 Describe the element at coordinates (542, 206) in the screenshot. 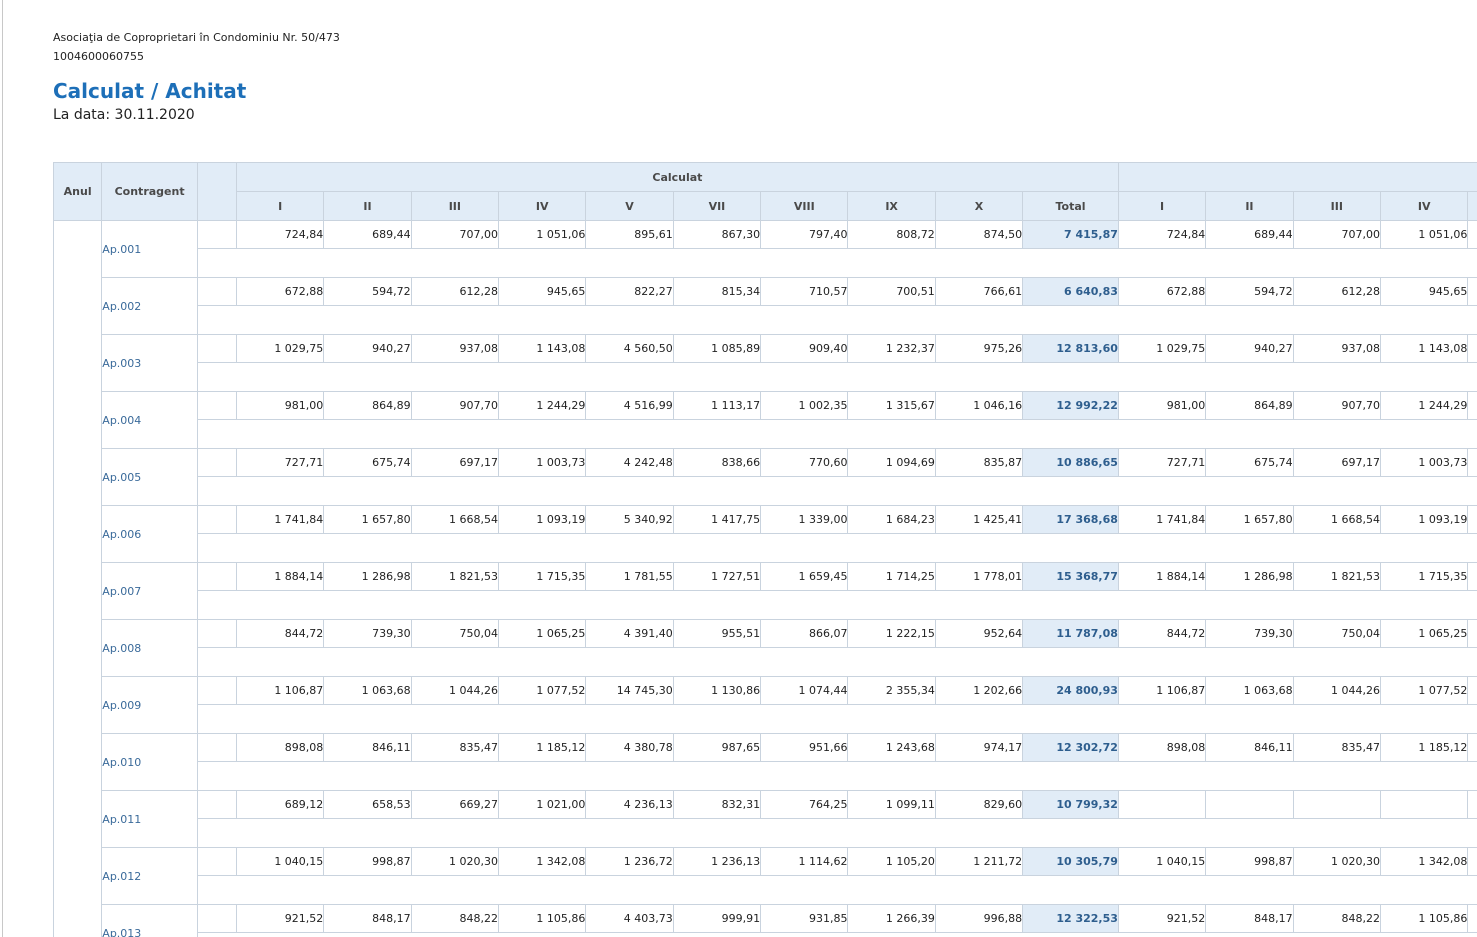

I see `column-header-calculat-month: IV` at that location.